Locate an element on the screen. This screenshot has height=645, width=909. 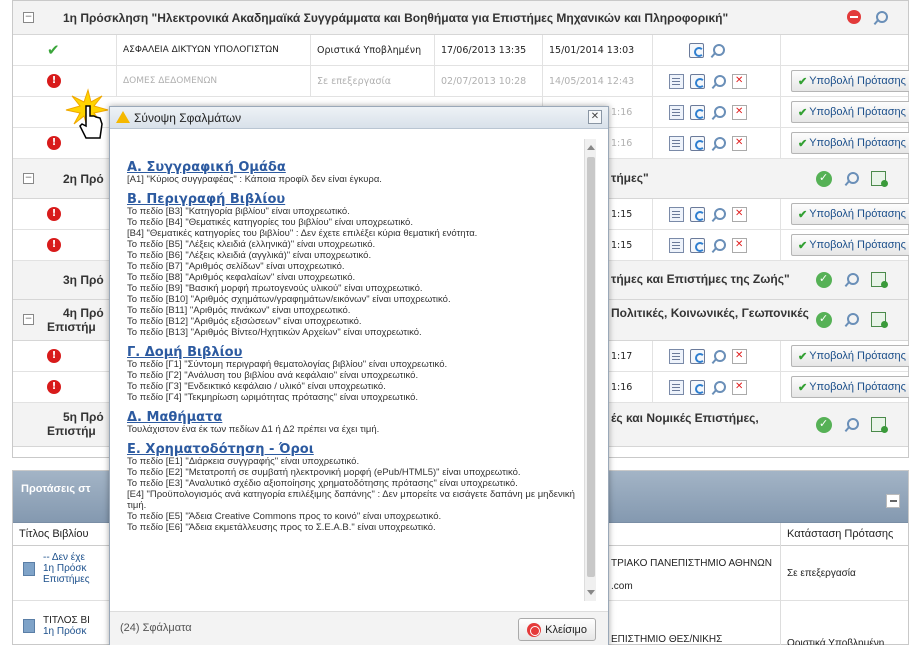
scroll-thumb is located at coordinates (591, 367).